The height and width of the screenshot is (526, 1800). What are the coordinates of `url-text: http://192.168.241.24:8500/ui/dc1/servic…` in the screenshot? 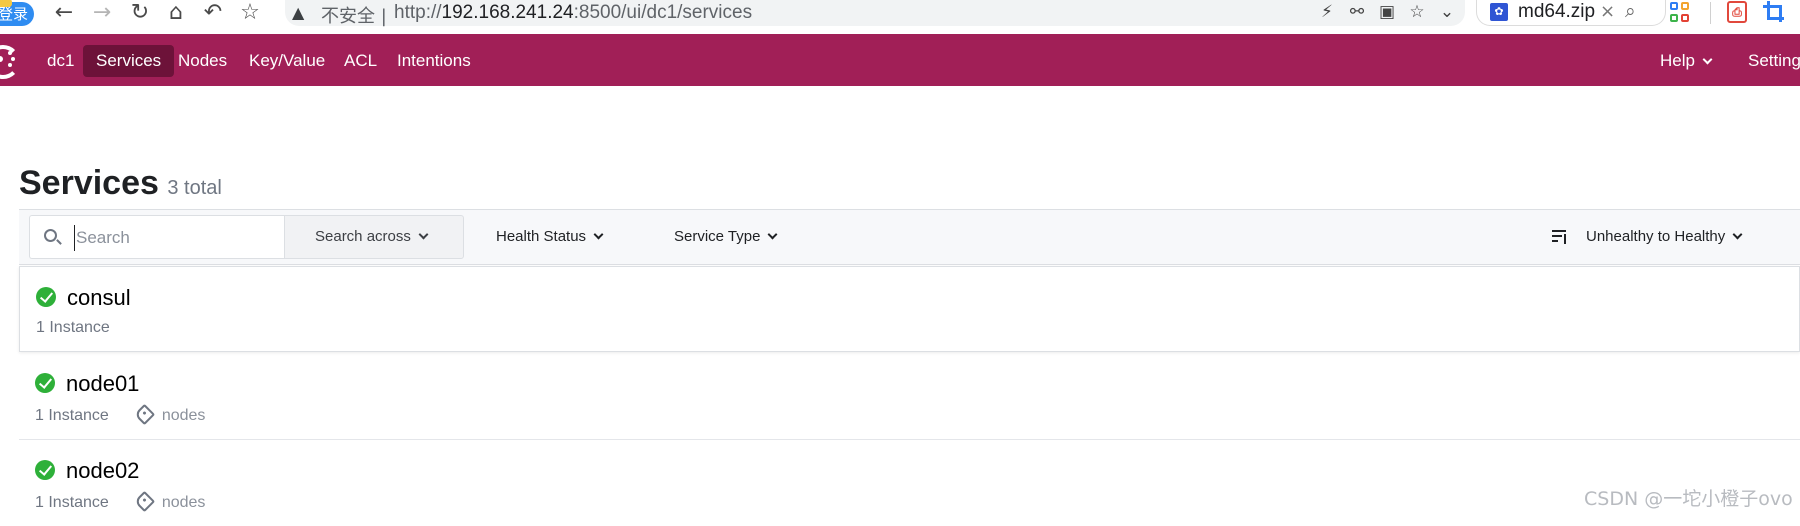 It's located at (573, 13).